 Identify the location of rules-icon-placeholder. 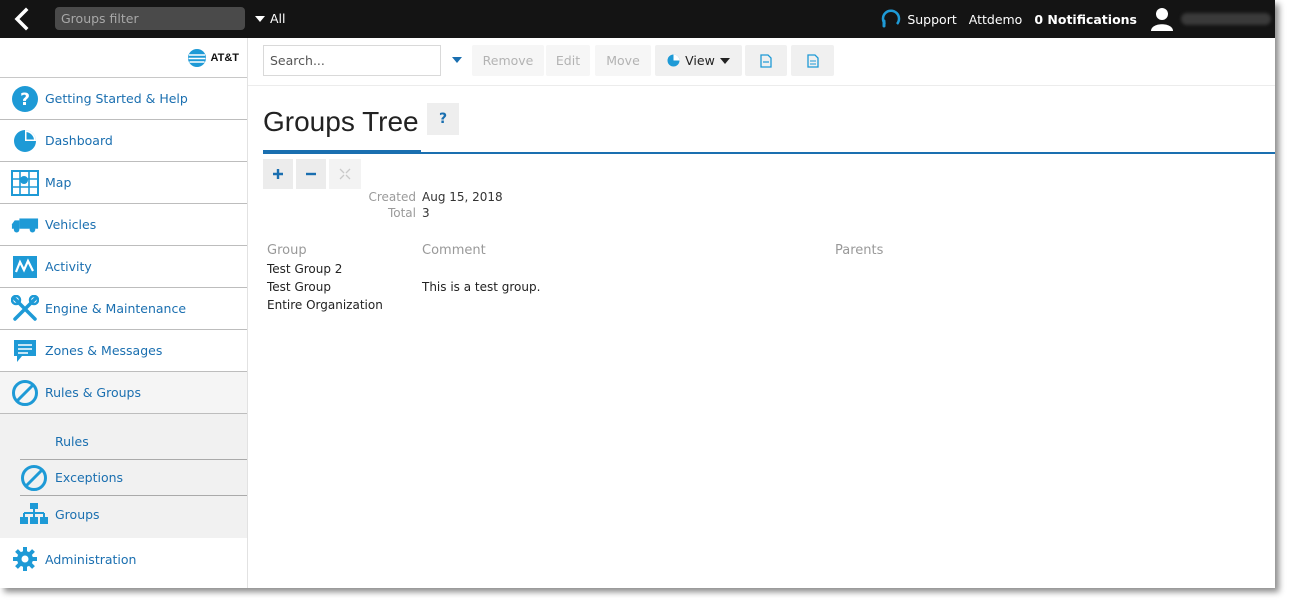
(34, 442).